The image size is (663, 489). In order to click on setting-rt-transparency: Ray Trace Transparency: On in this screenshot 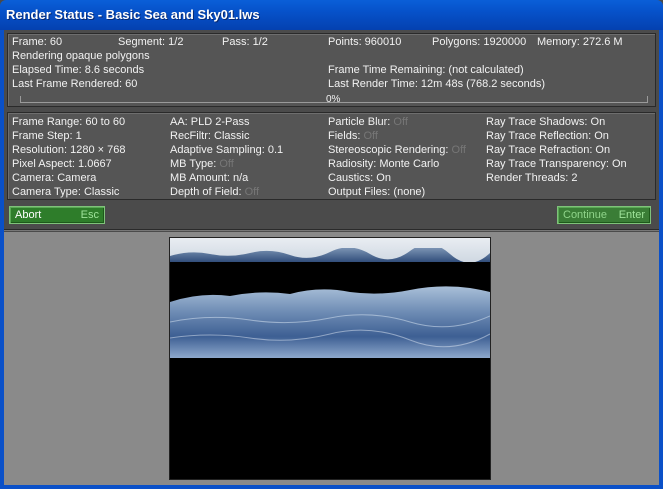, I will do `click(556, 164)`.